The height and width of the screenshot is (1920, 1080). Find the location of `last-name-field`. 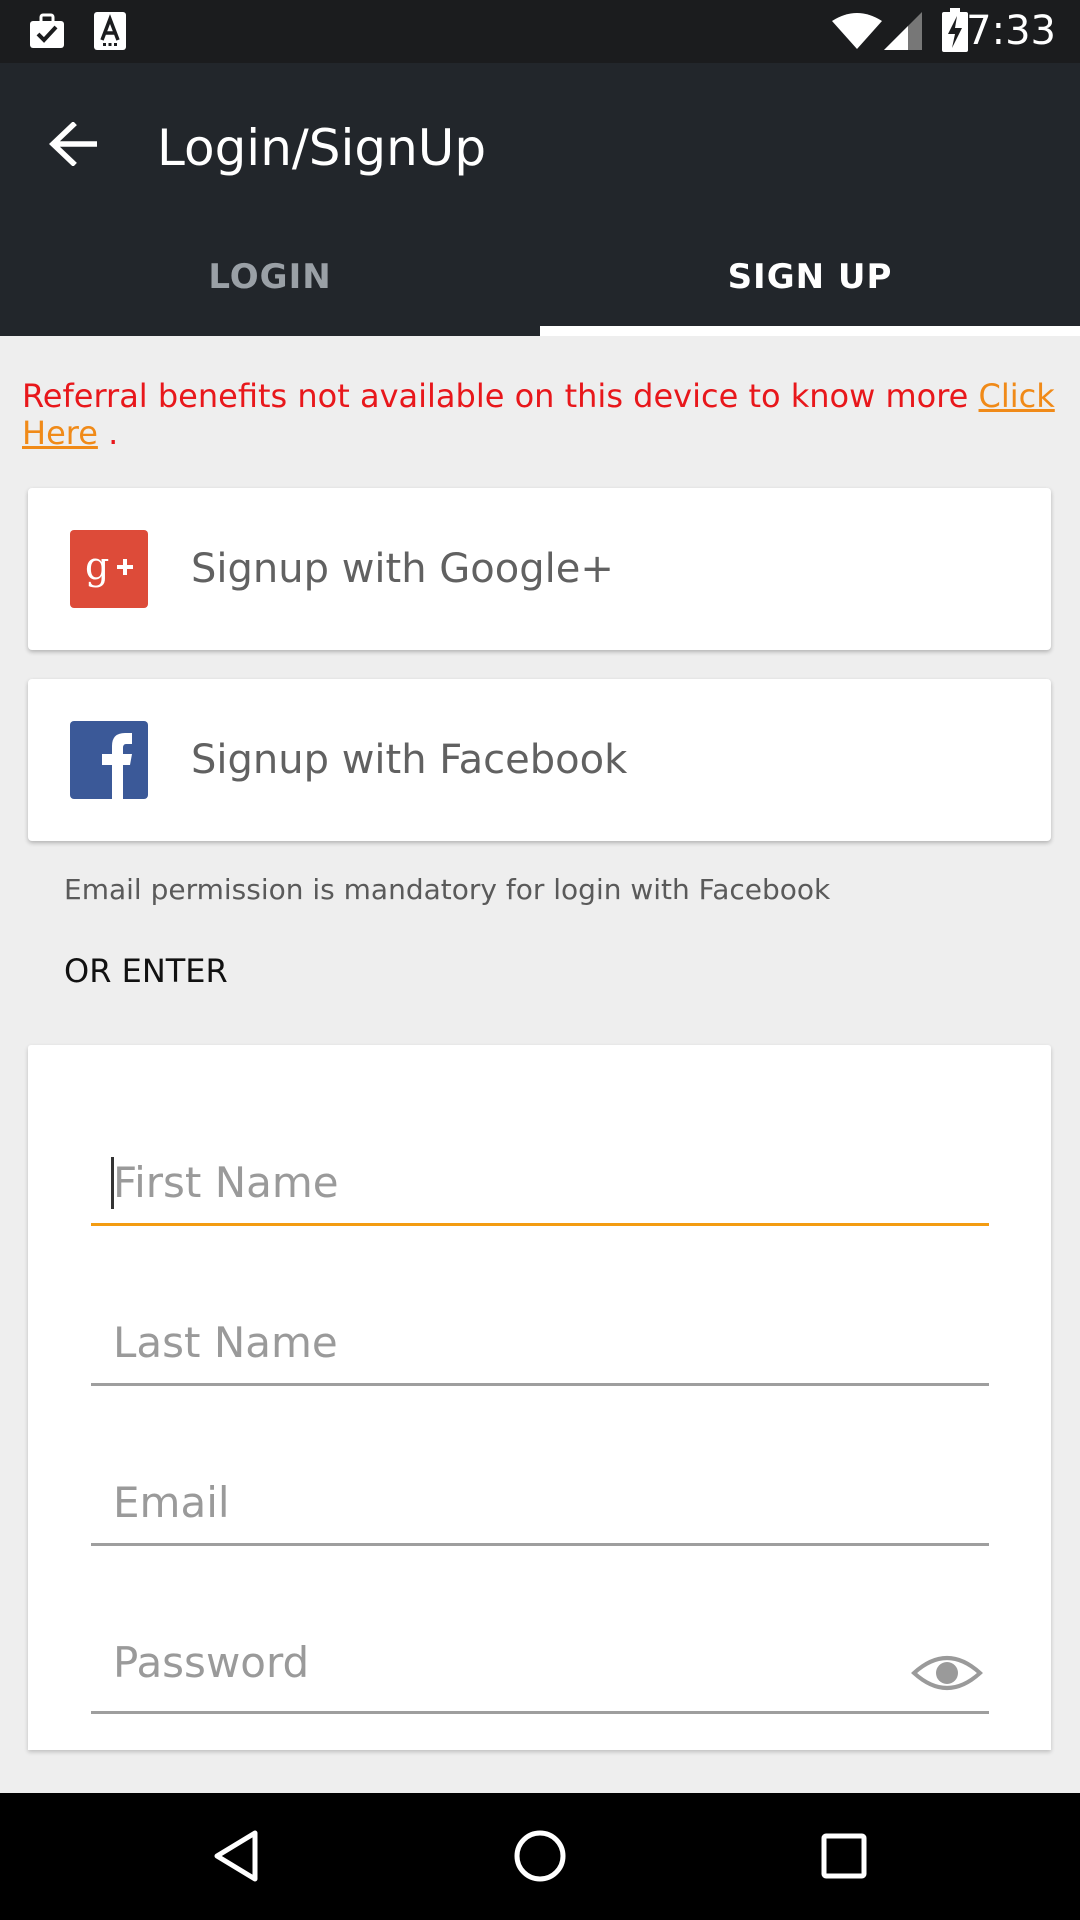

last-name-field is located at coordinates (542, 1344).